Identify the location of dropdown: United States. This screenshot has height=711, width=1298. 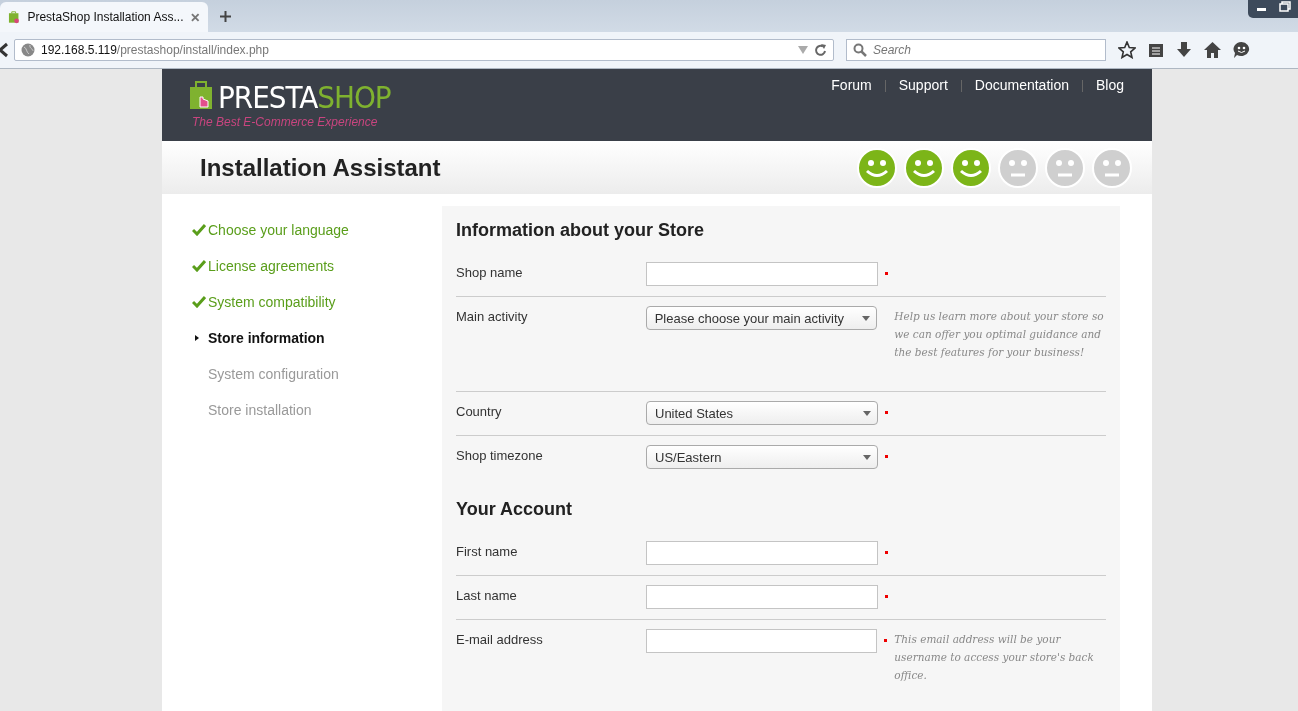
(762, 413).